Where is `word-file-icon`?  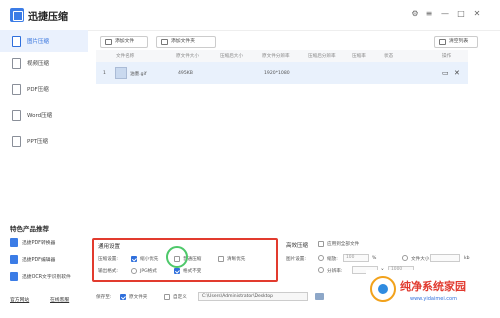 word-file-icon is located at coordinates (16, 115).